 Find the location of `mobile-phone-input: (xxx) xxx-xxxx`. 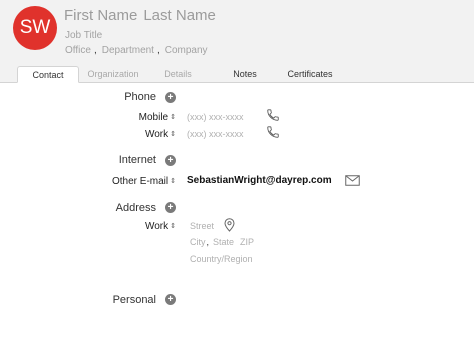

mobile-phone-input: (xxx) xxx-xxxx is located at coordinates (215, 117).